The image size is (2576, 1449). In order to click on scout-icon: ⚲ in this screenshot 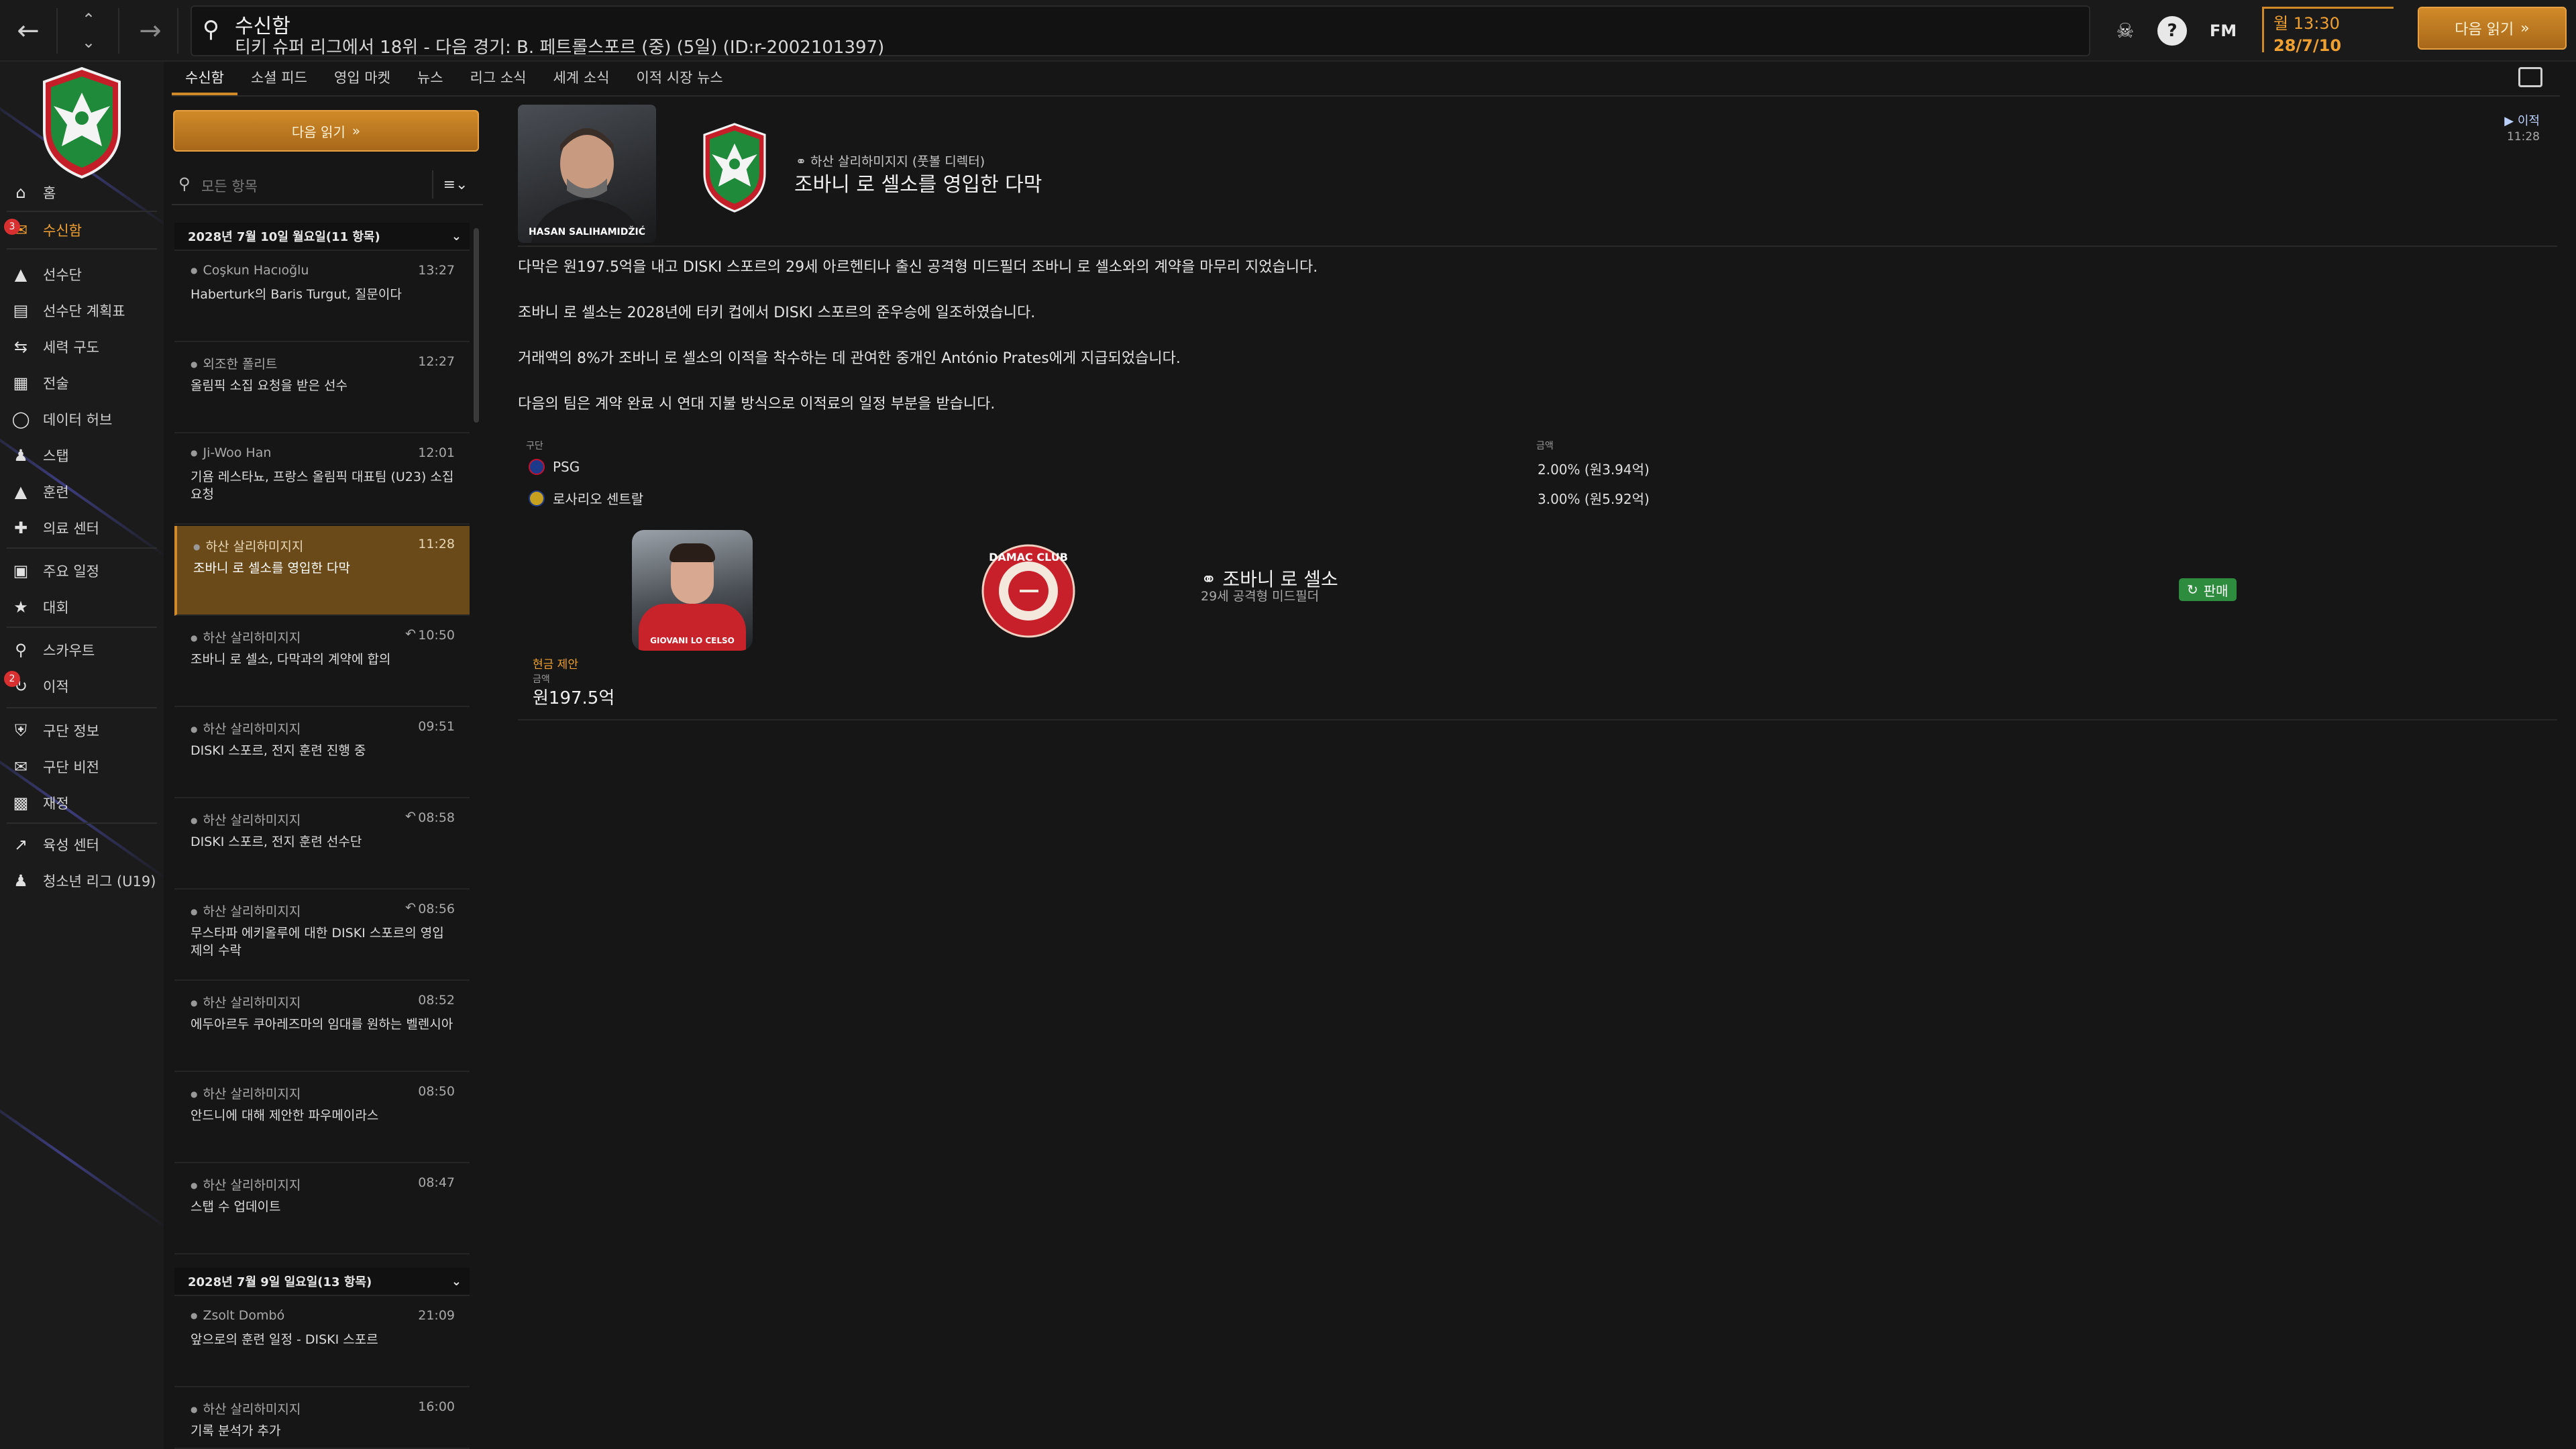, I will do `click(21, 650)`.